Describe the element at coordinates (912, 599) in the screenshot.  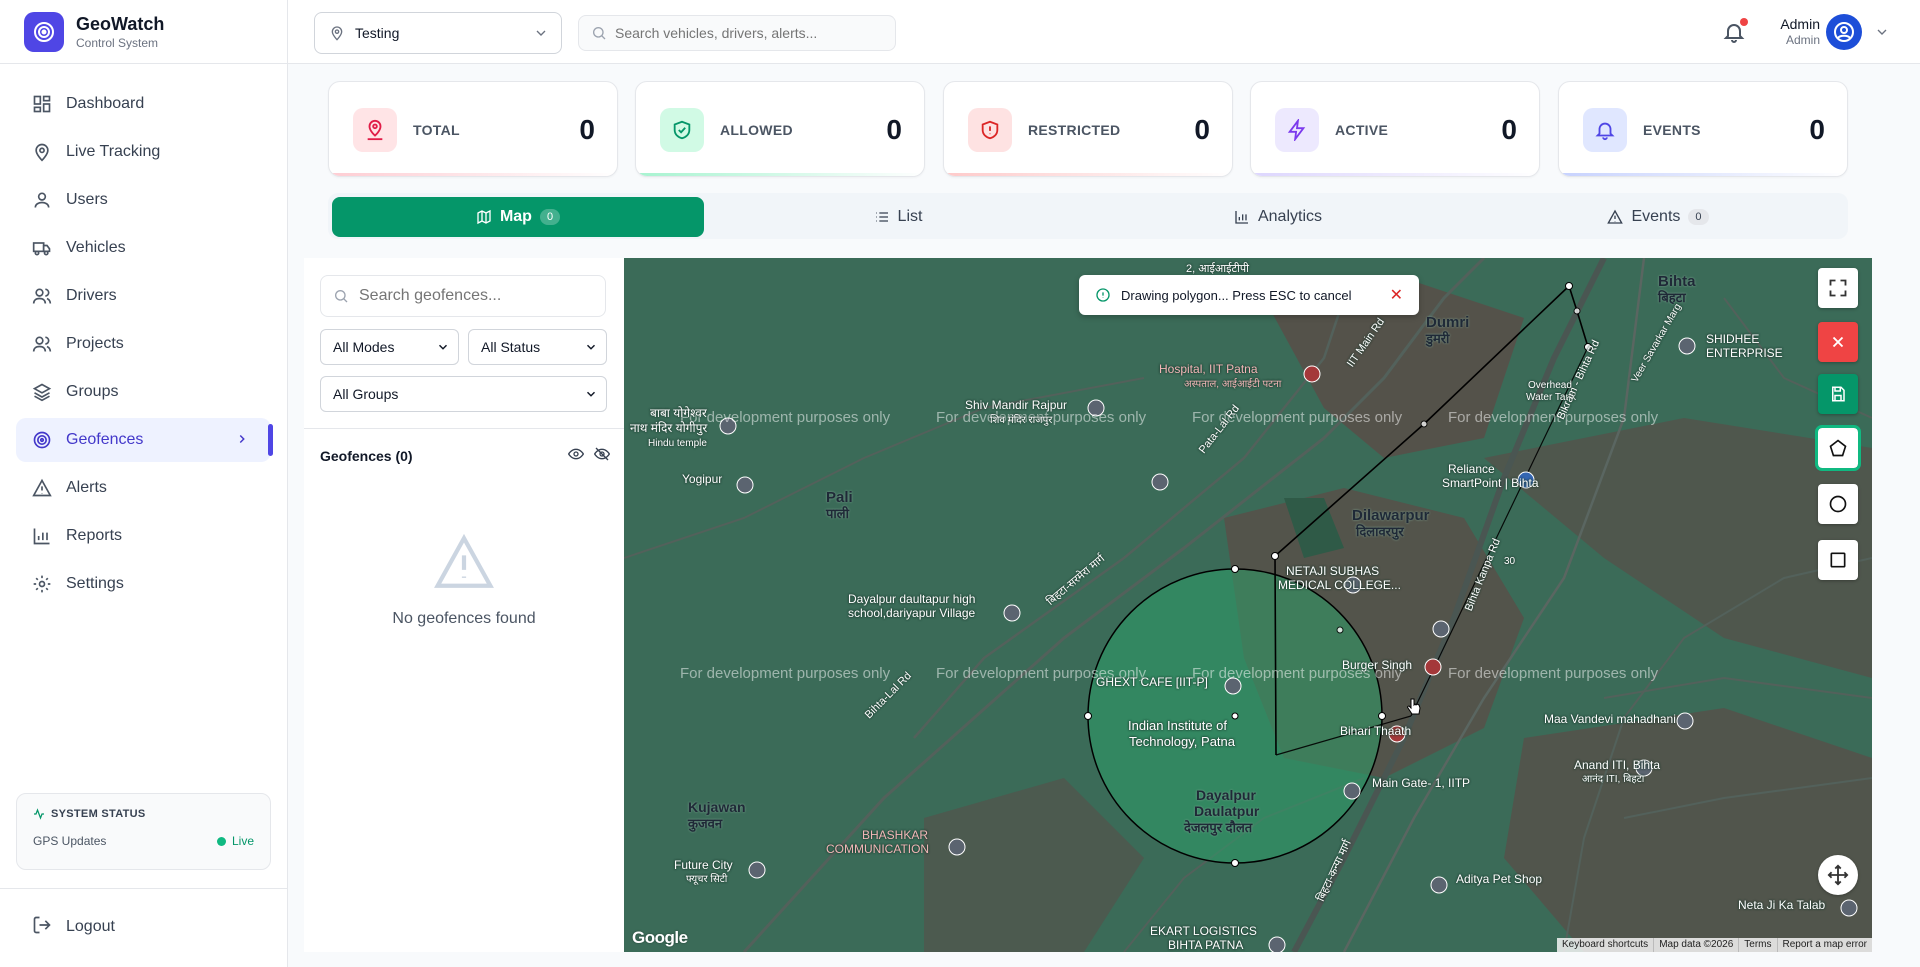
I see `map-label: Dayalpur daultapur high` at that location.